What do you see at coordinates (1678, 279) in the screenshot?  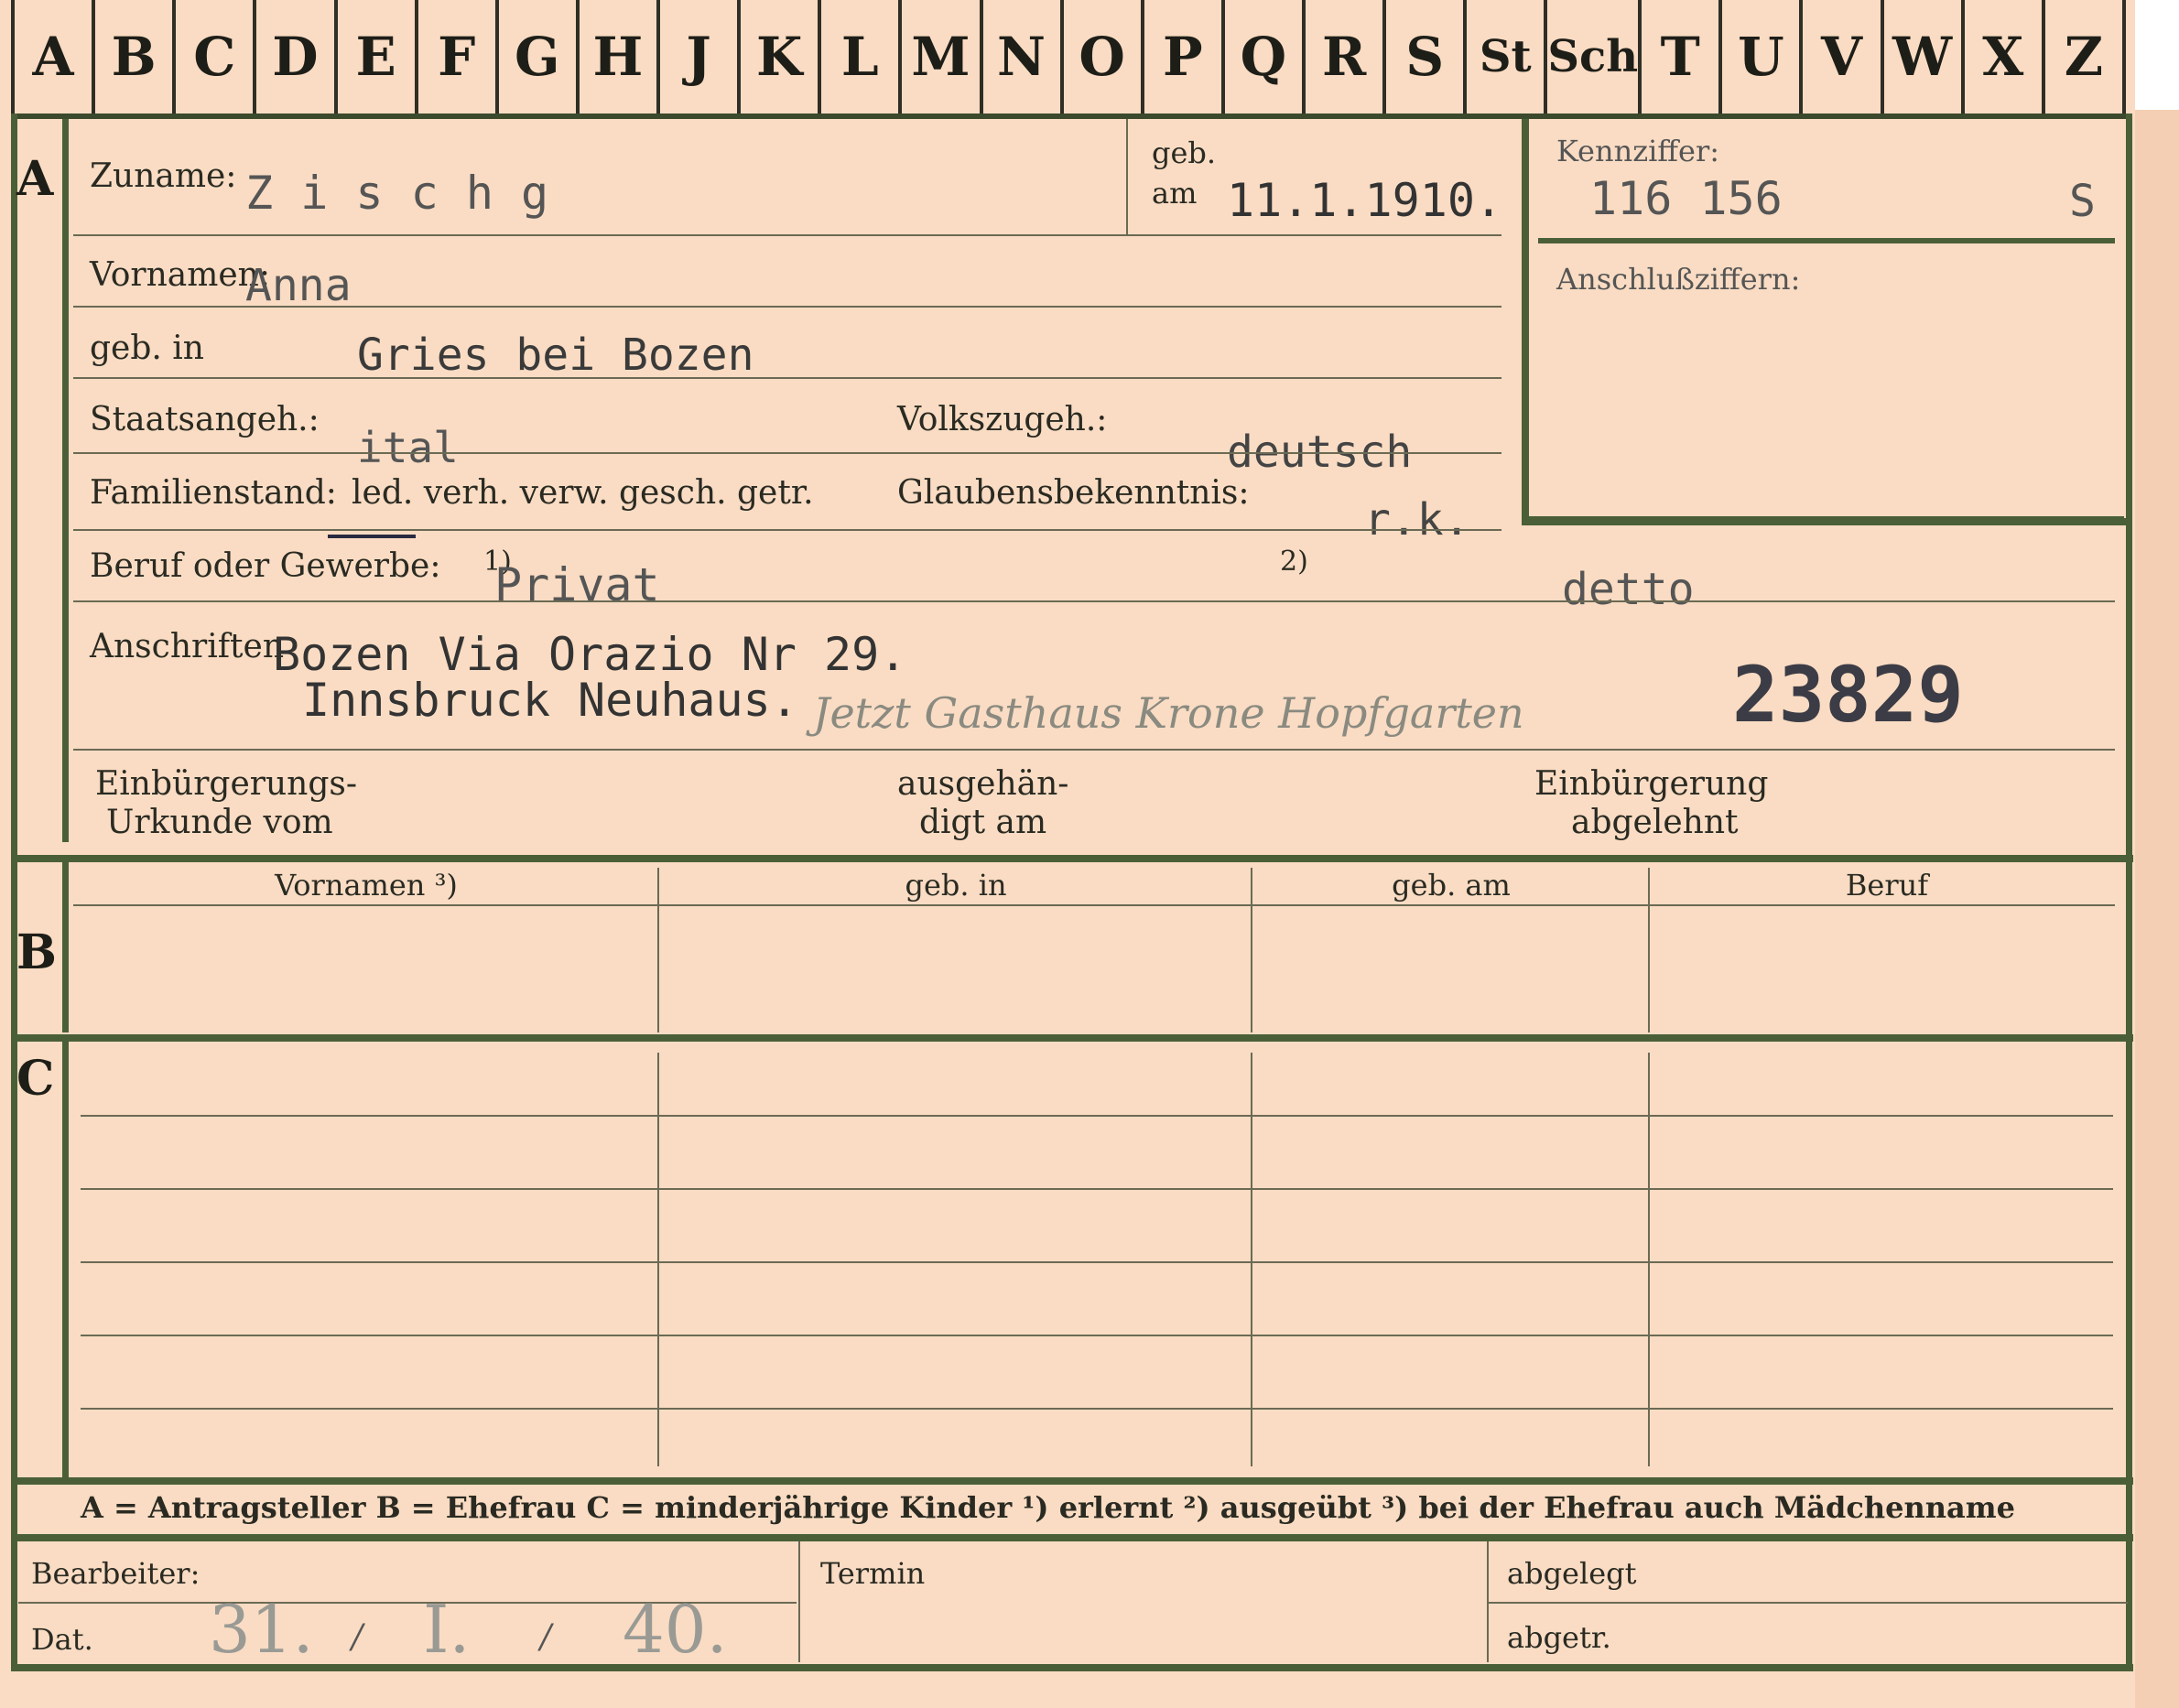 I see `linked-label: Anschlußziffern:` at bounding box center [1678, 279].